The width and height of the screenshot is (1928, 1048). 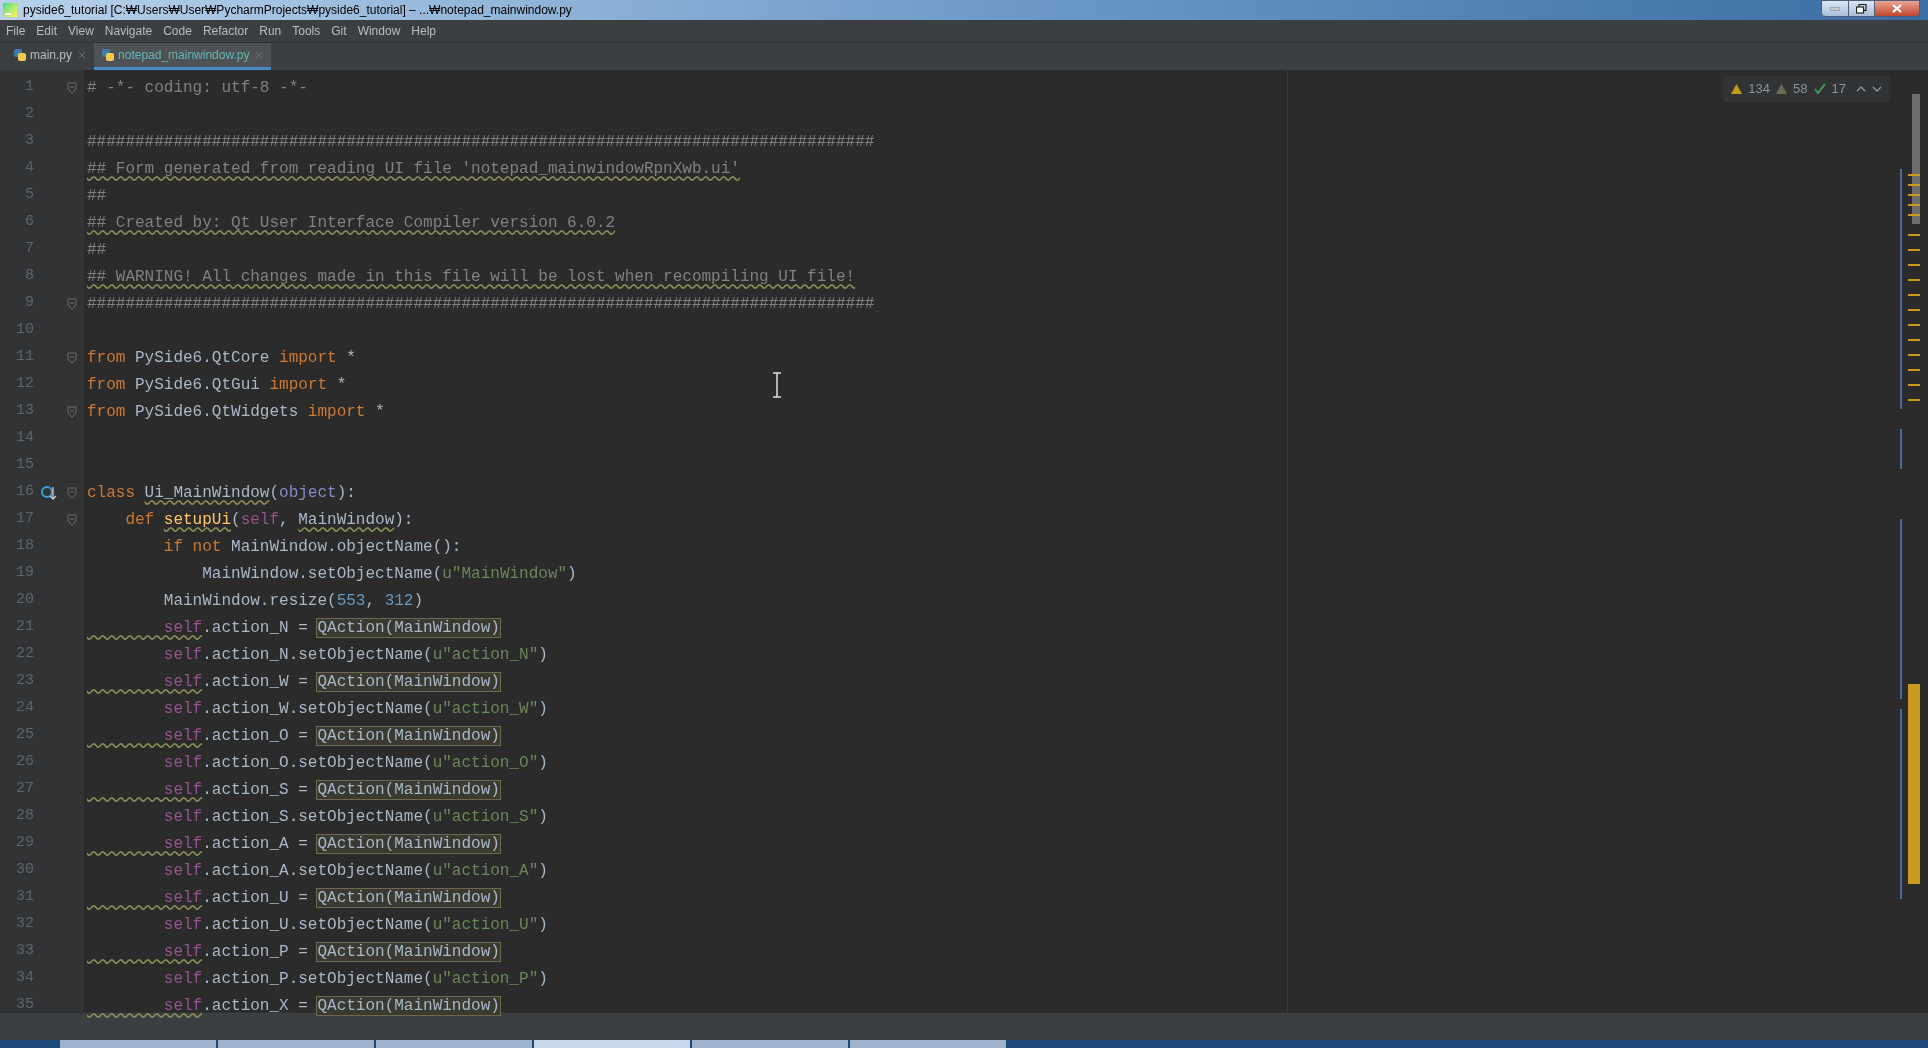 I want to click on code-line: self.action_X = QAction(MainWindow), so click(x=331, y=1005).